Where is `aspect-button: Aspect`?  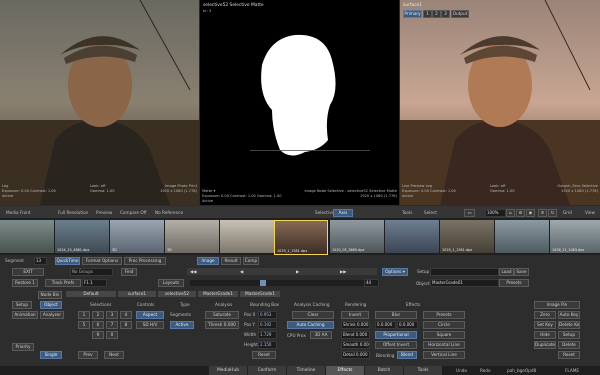 aspect-button: Aspect is located at coordinates (150, 315).